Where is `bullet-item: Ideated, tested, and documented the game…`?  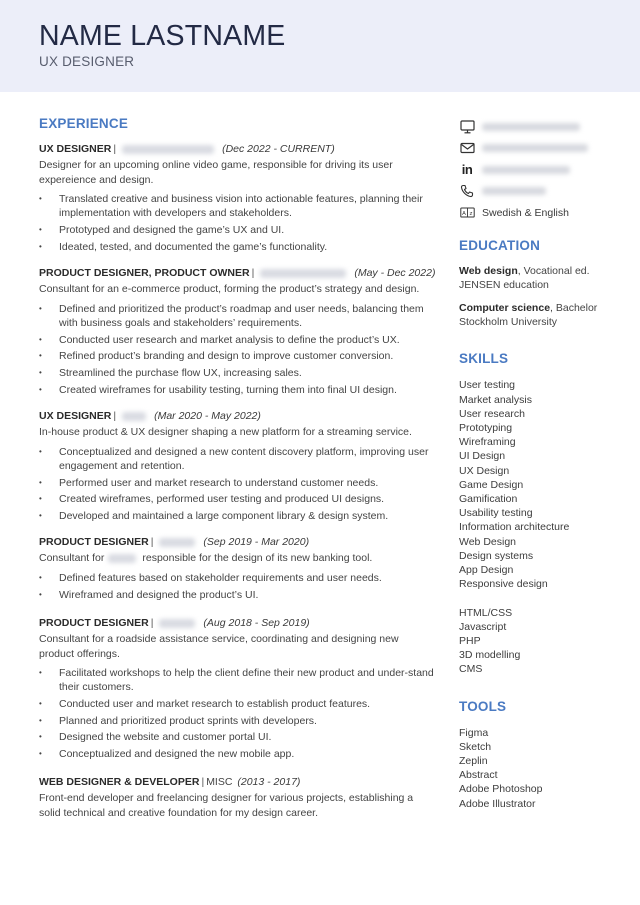 bullet-item: Ideated, tested, and documented the game… is located at coordinates (236, 247).